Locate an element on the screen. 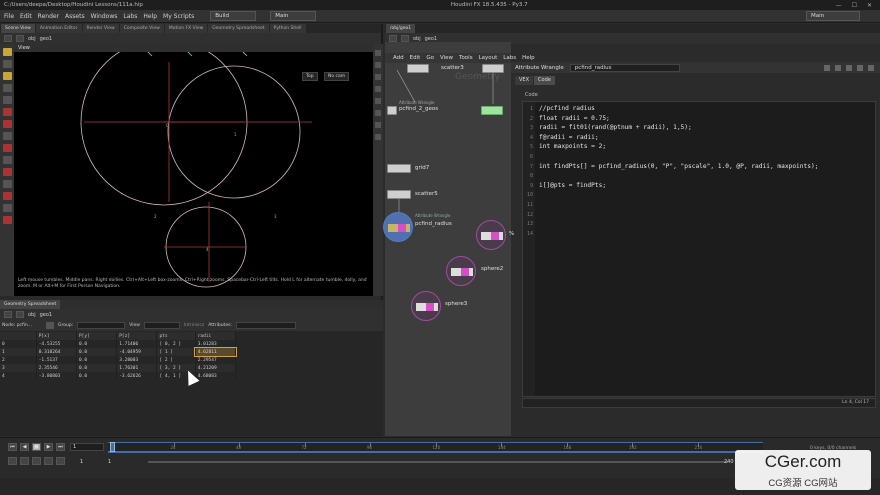 The width and height of the screenshot is (880, 495). menu-labs: Labs is located at coordinates (130, 16).